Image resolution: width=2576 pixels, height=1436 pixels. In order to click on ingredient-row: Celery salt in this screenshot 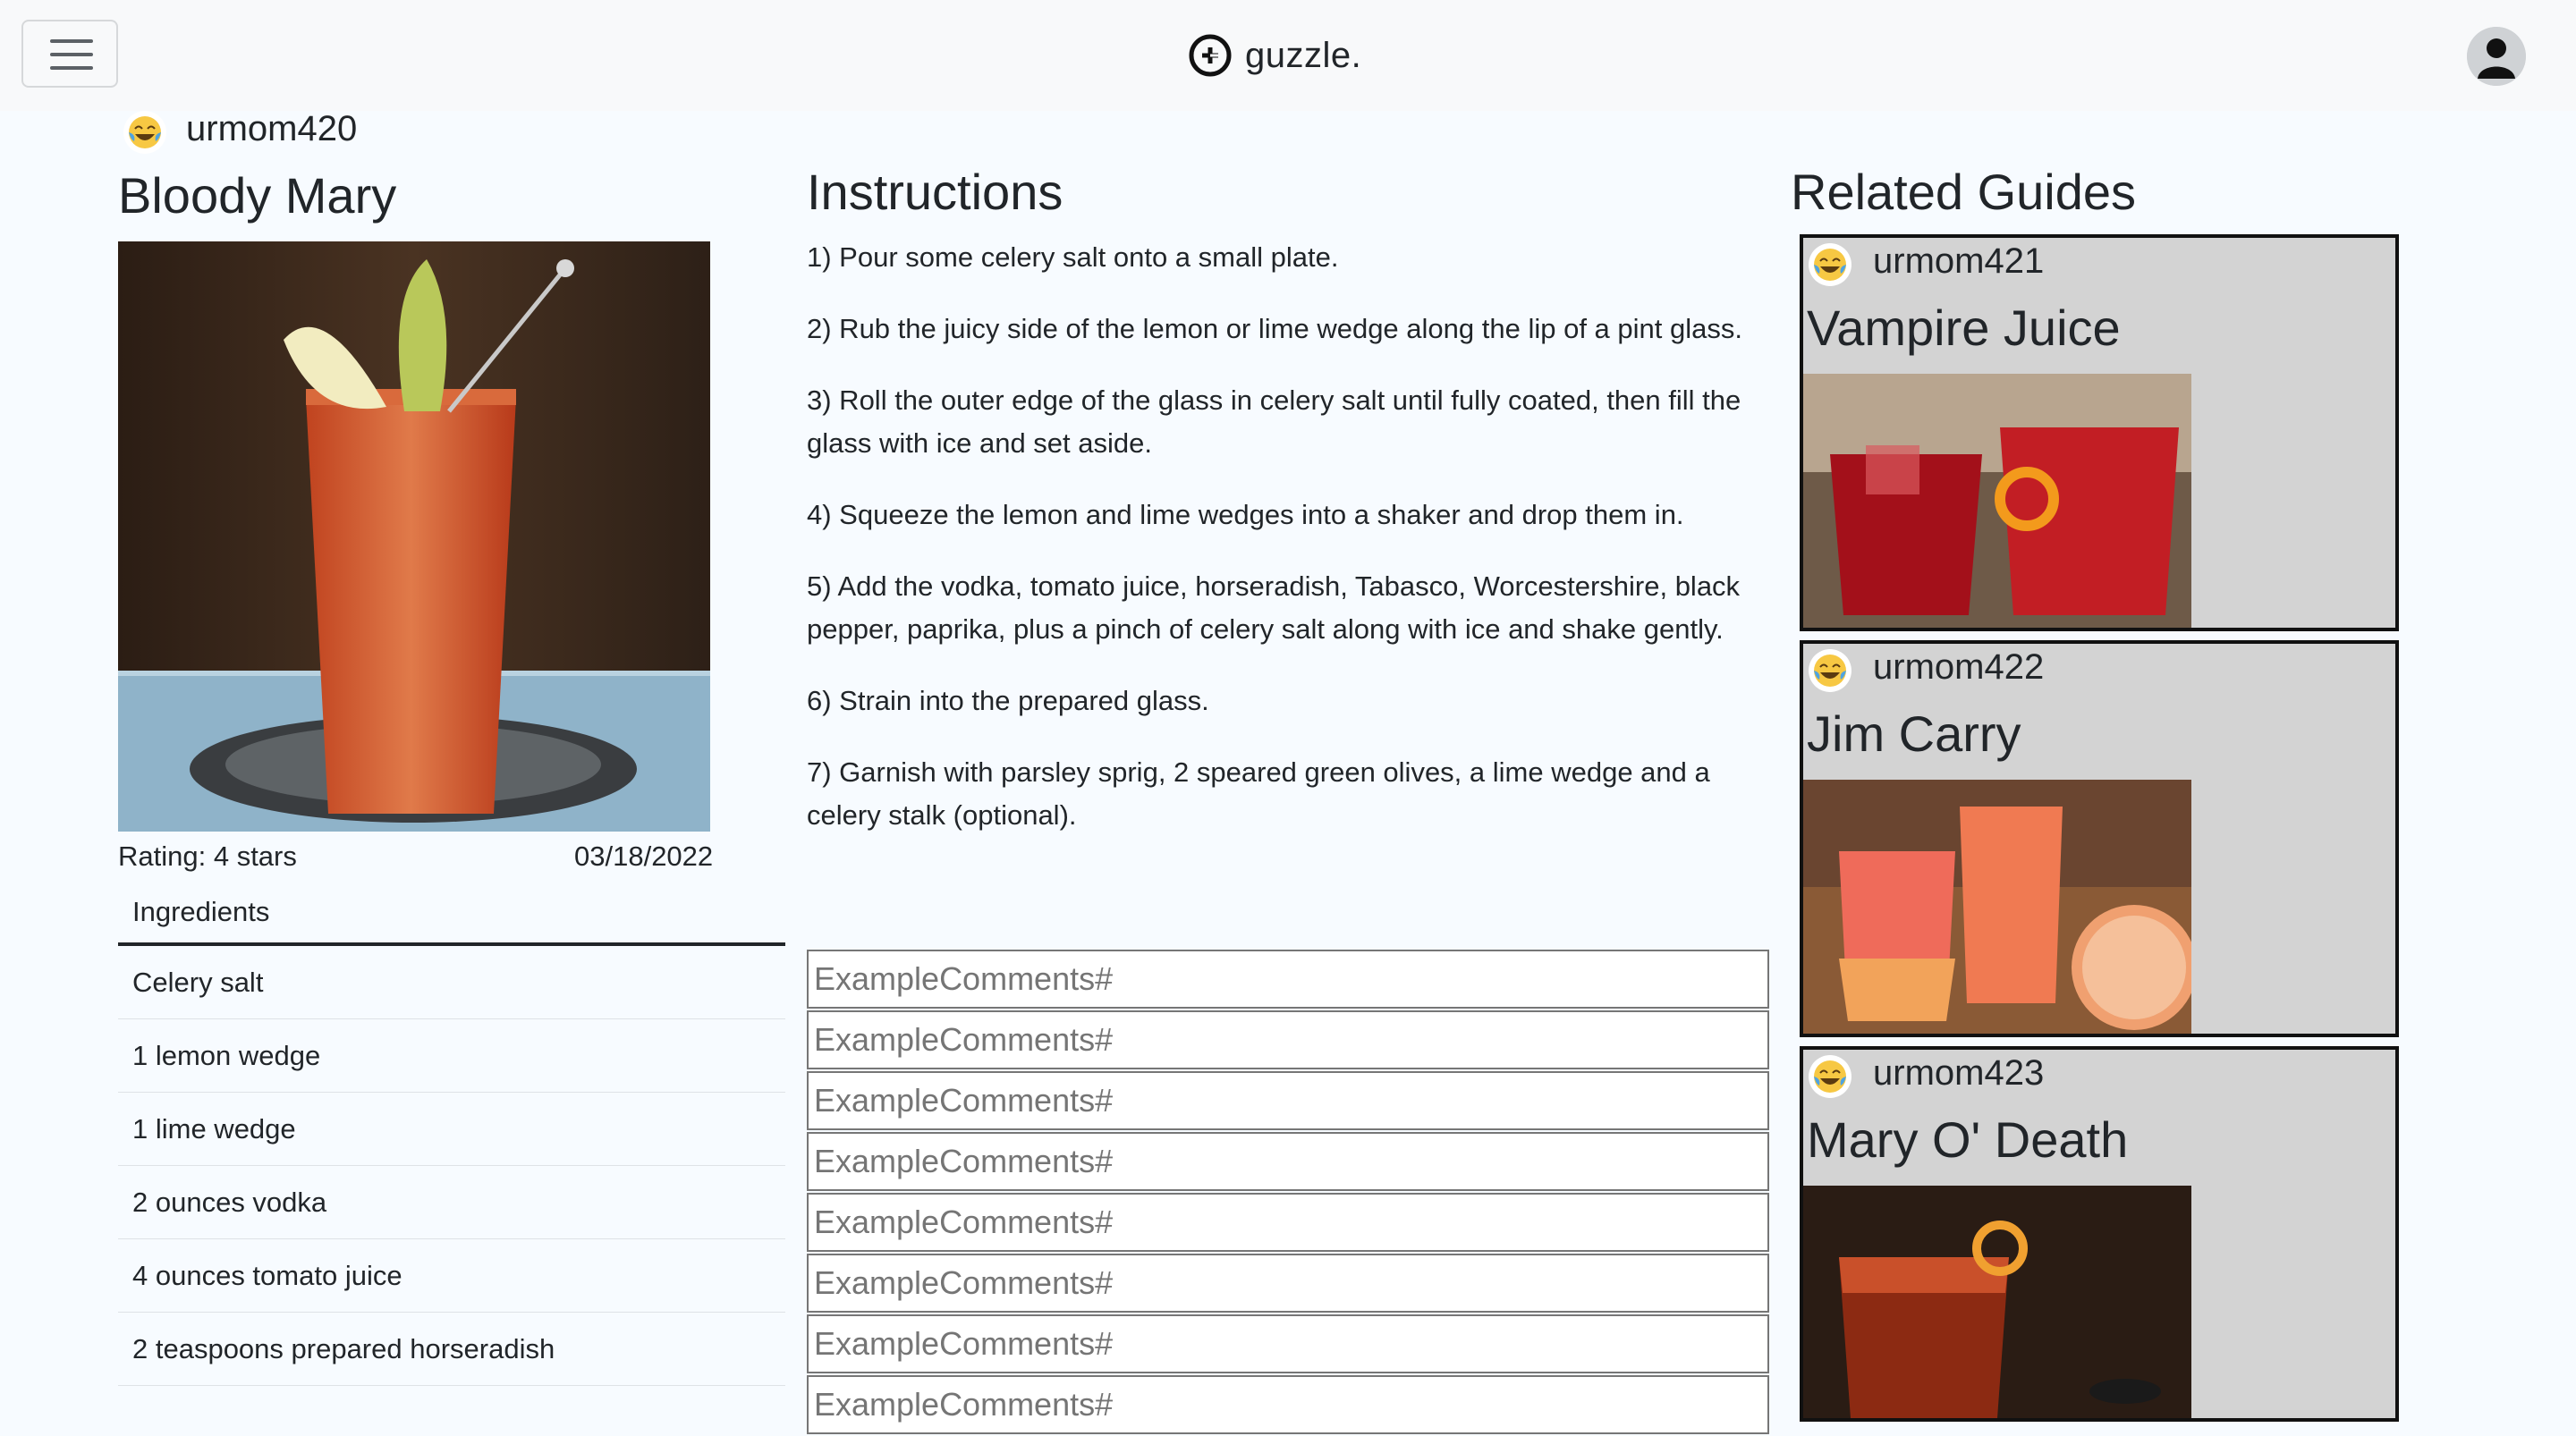, I will do `click(451, 982)`.